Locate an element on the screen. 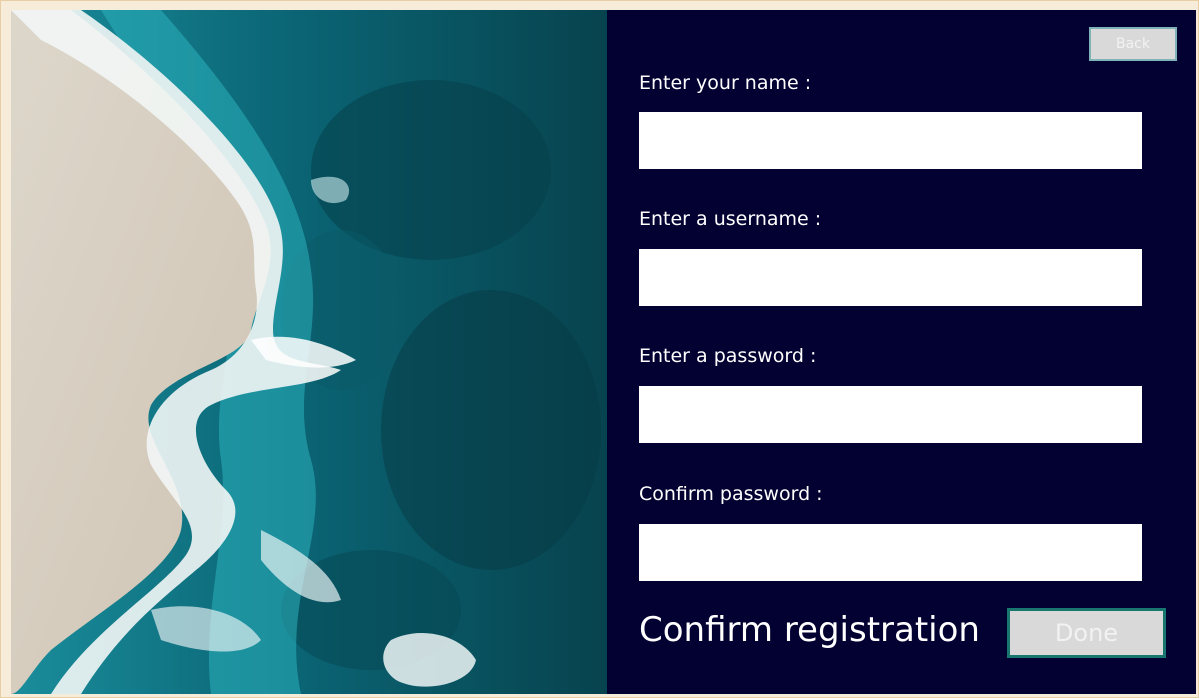  confirm-registration-label: Confirm registration is located at coordinates (809, 630).